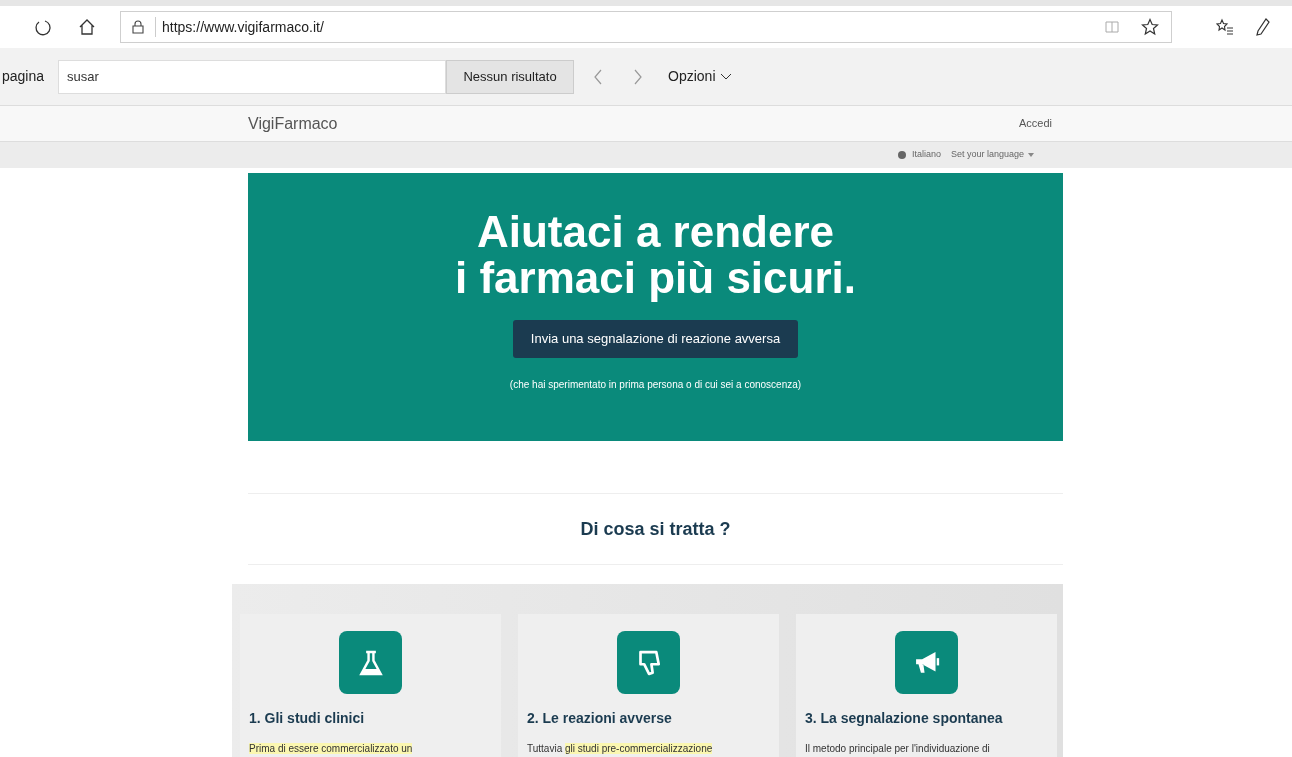 The image size is (1292, 757). I want to click on refresh-icon, so click(43, 27).